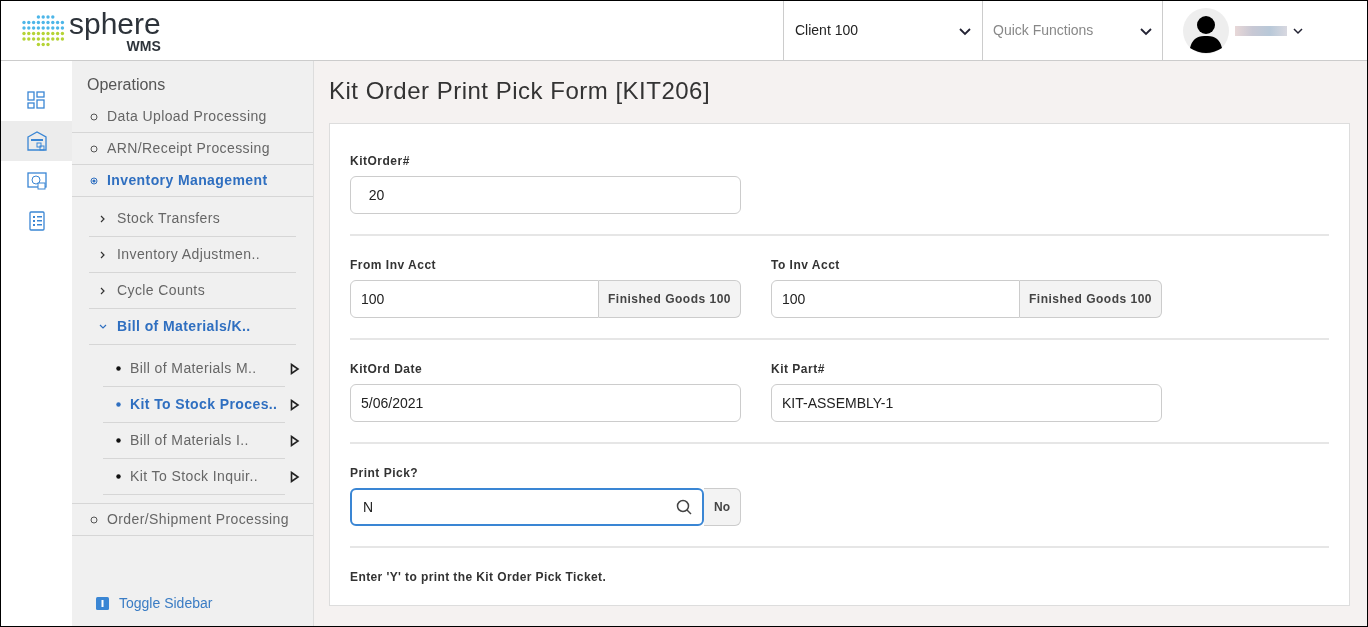  Describe the element at coordinates (1206, 30) in the screenshot. I see `avatar-icon` at that location.